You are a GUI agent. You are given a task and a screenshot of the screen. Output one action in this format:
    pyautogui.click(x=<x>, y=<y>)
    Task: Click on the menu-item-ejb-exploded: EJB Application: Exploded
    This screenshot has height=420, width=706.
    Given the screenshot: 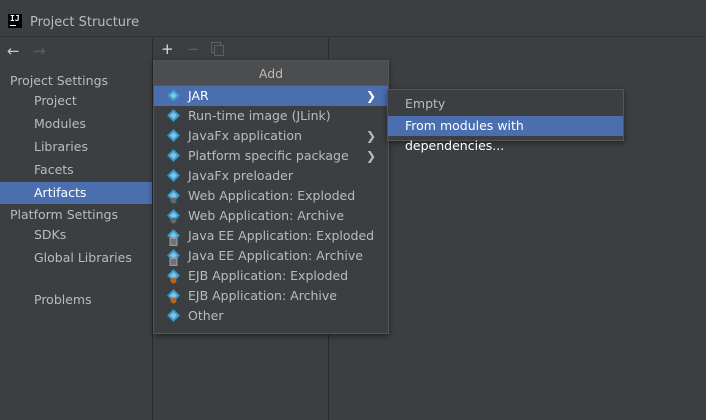 What is the action you would take?
    pyautogui.click(x=271, y=276)
    